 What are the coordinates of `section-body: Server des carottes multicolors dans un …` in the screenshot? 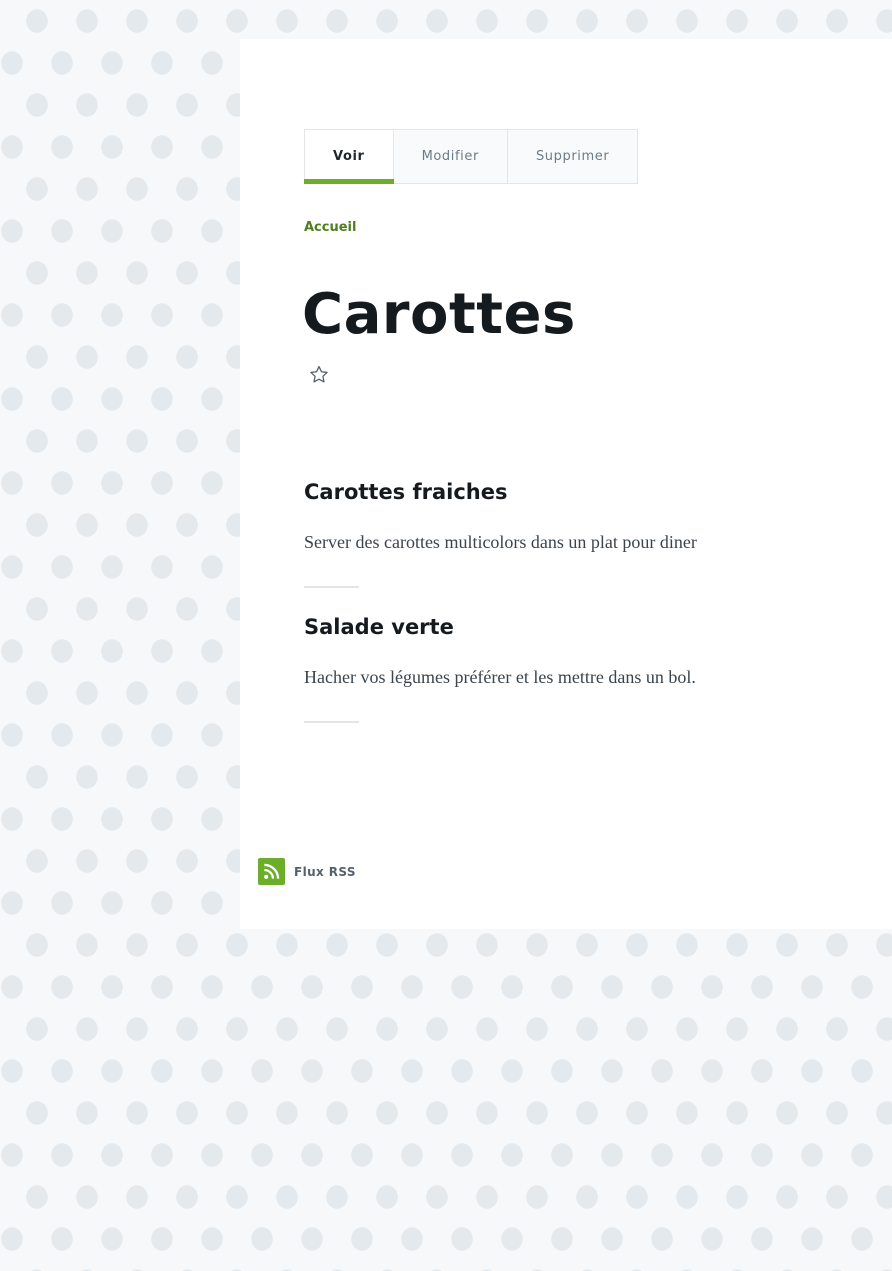 It's located at (500, 542).